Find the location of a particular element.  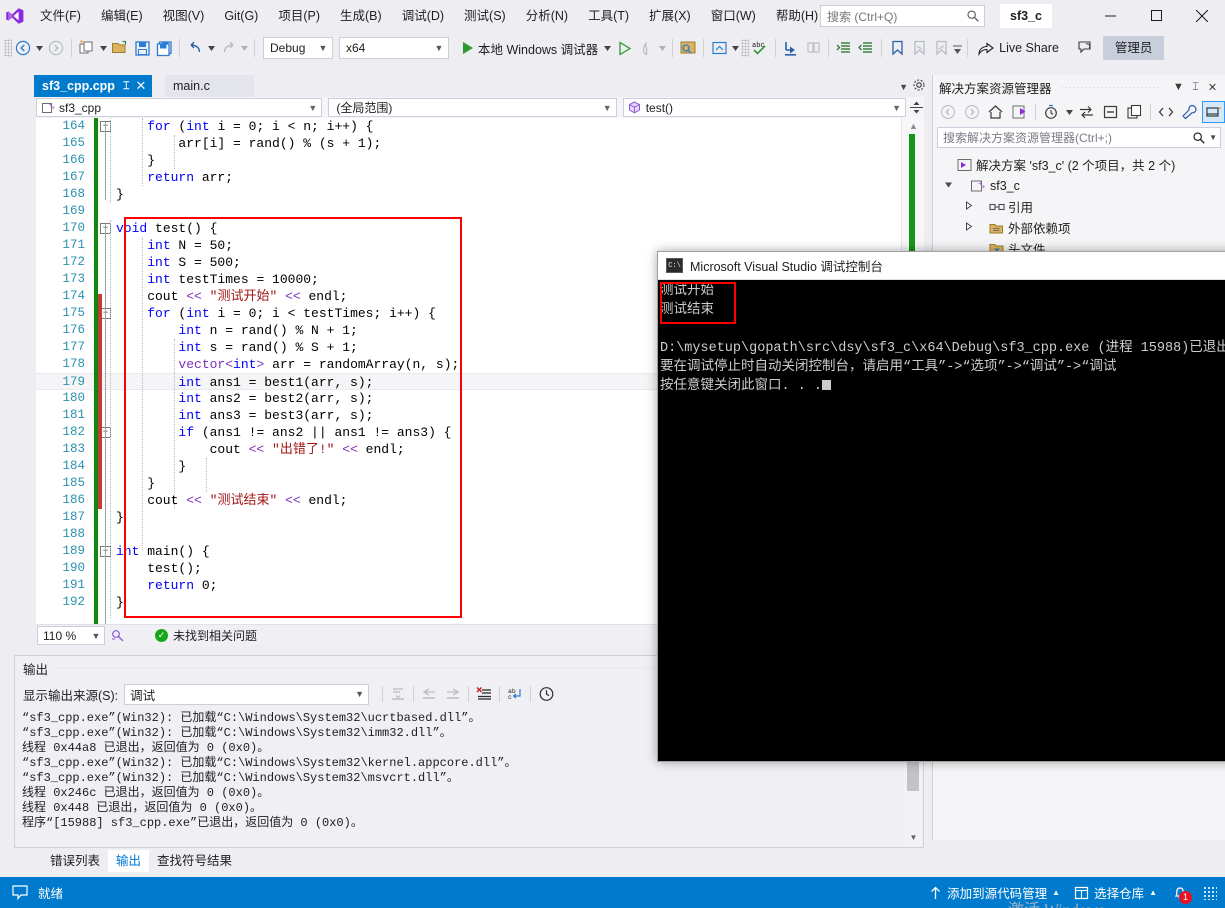

tab-main-c: main.c is located at coordinates (209, 86).